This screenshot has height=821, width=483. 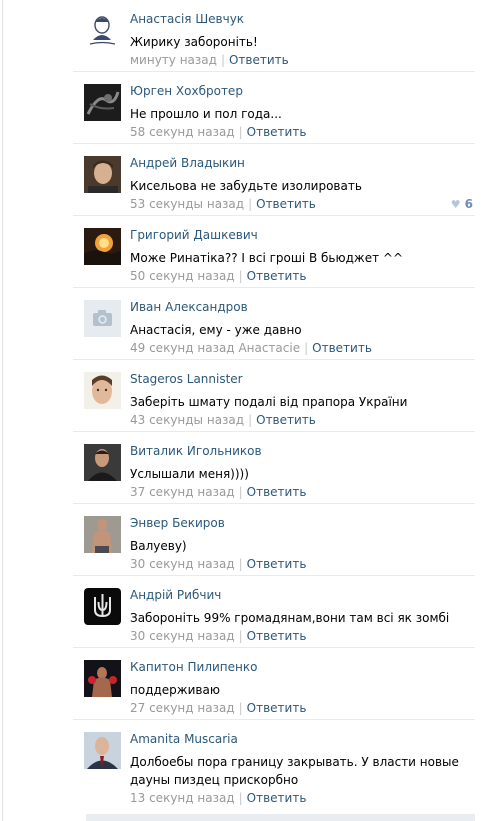 I want to click on politician-photo-icon, so click(x=102, y=750).